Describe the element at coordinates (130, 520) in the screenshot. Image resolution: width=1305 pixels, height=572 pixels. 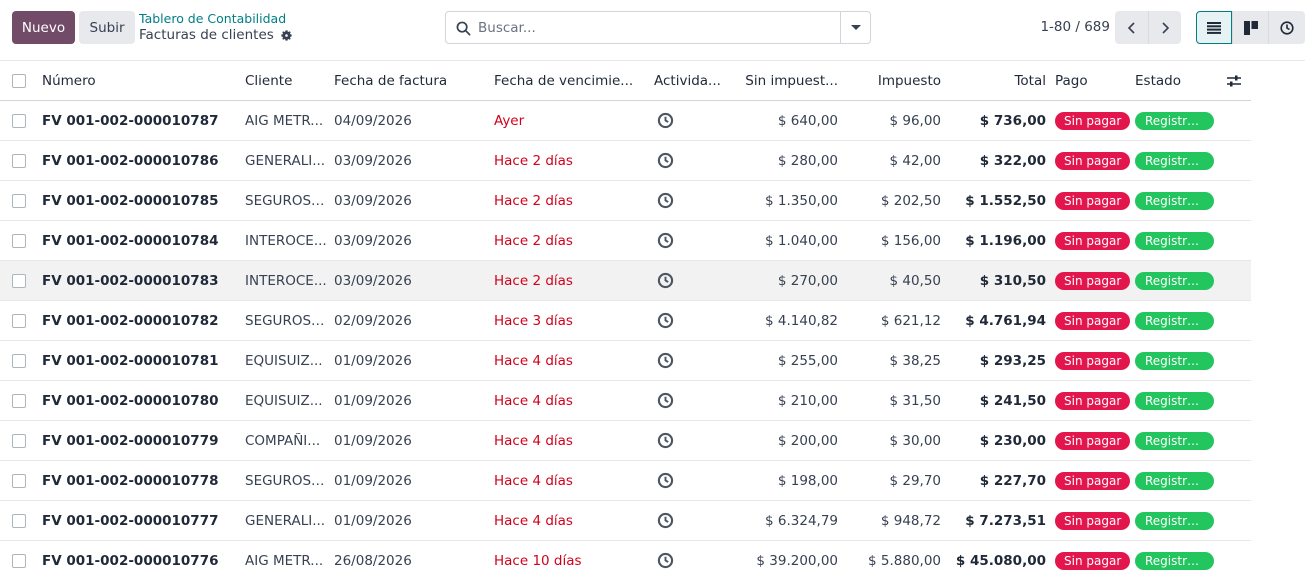
I see `cell-numero: FV 001-002-000010777` at that location.